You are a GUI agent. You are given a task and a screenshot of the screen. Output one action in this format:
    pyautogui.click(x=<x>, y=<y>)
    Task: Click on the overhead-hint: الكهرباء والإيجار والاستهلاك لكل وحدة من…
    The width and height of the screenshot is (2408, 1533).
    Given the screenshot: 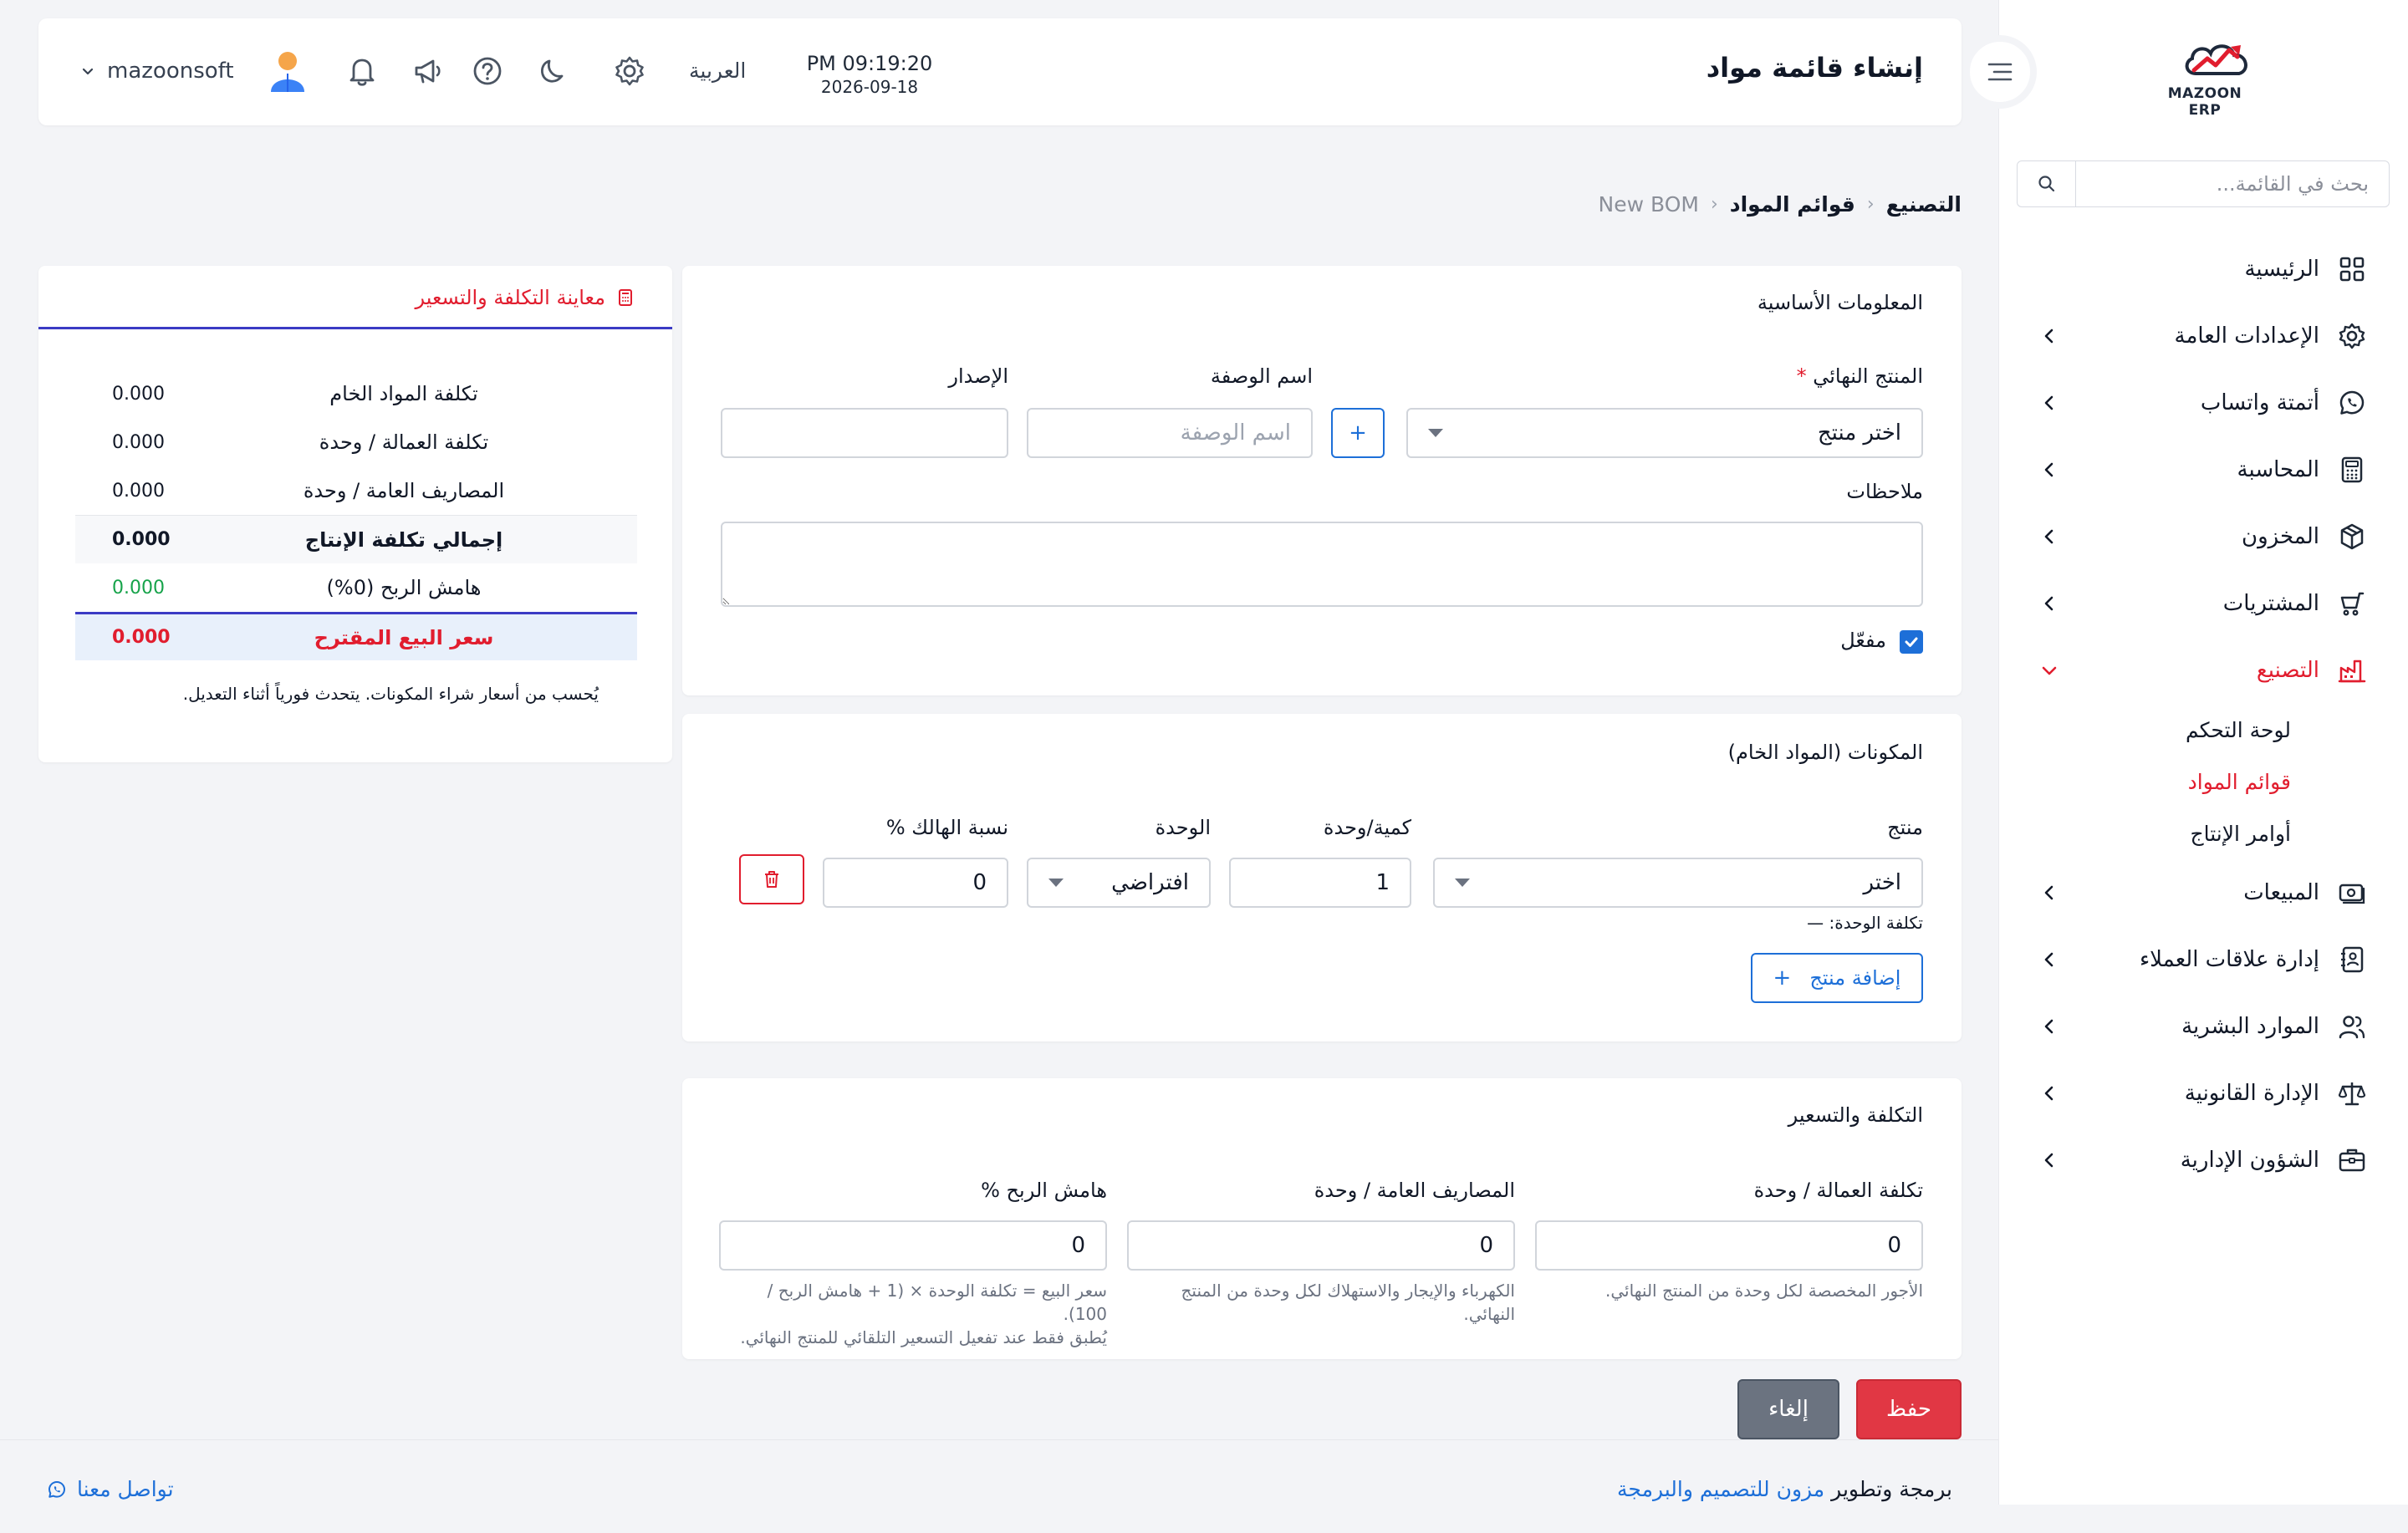 What is the action you would take?
    pyautogui.click(x=1348, y=1302)
    